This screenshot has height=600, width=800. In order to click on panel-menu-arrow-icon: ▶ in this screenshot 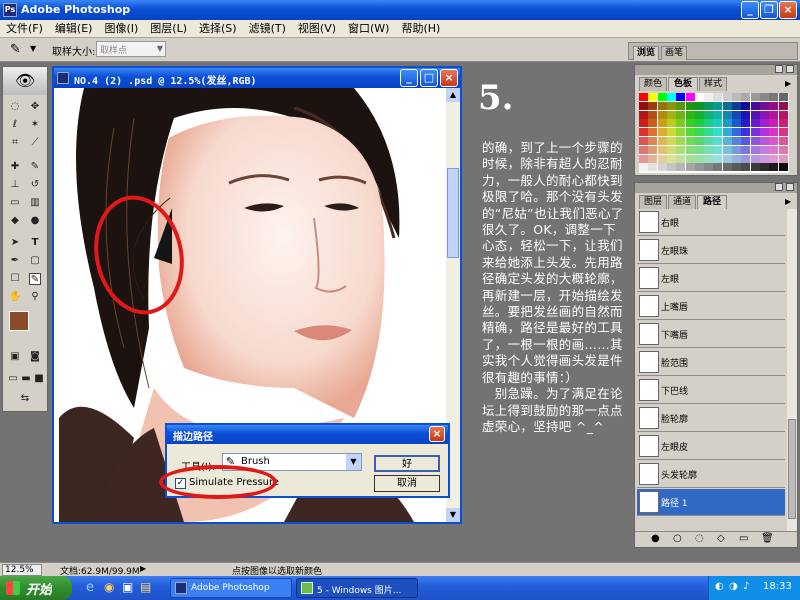, I will do `click(788, 83)`.